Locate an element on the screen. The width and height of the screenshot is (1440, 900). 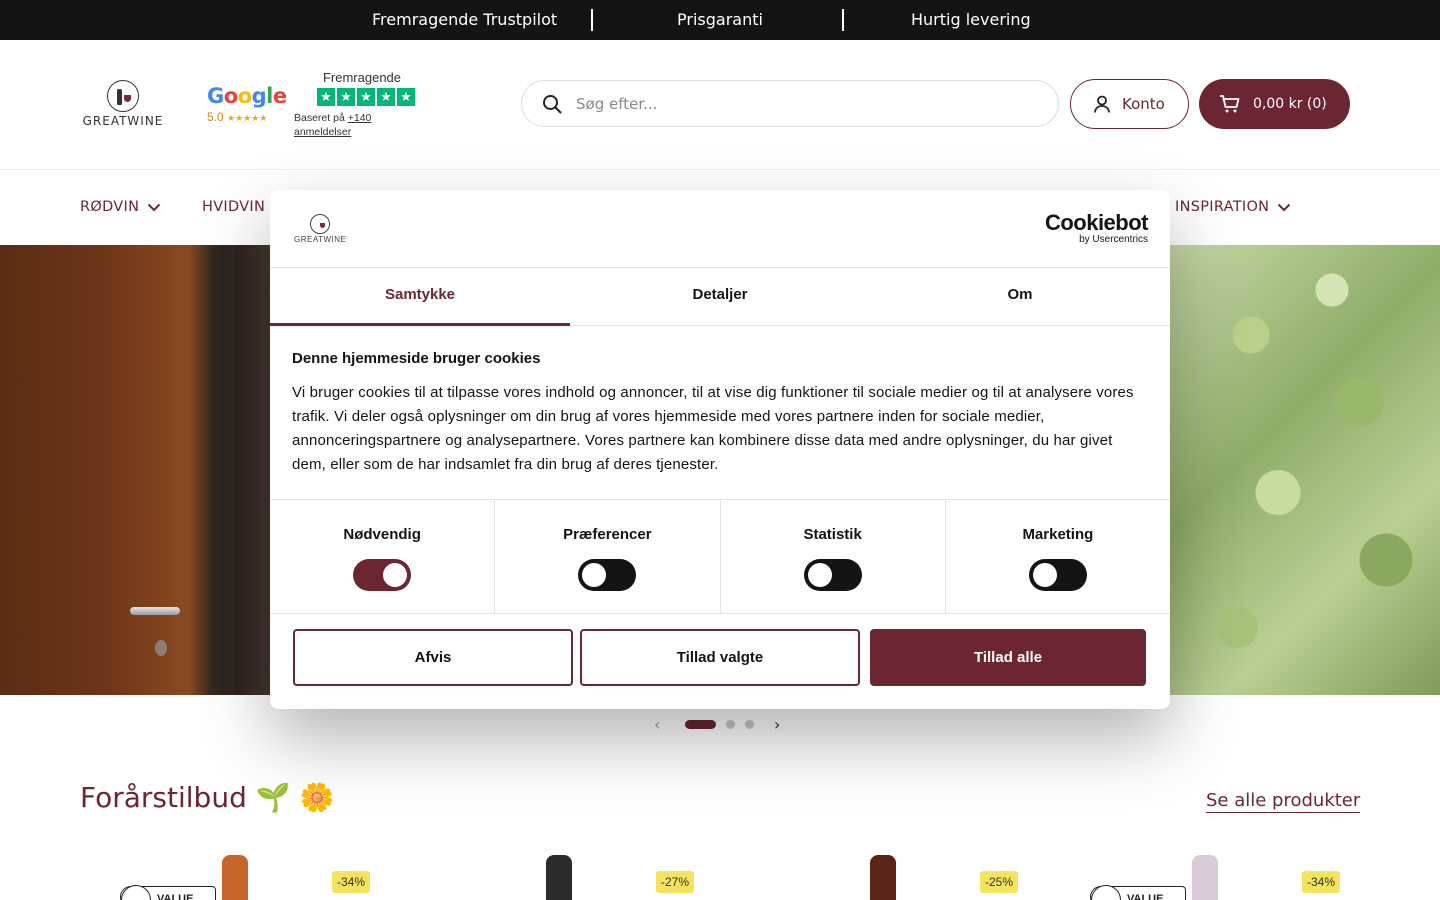
google-score: 5.0 ★★★★★ is located at coordinates (237, 117).